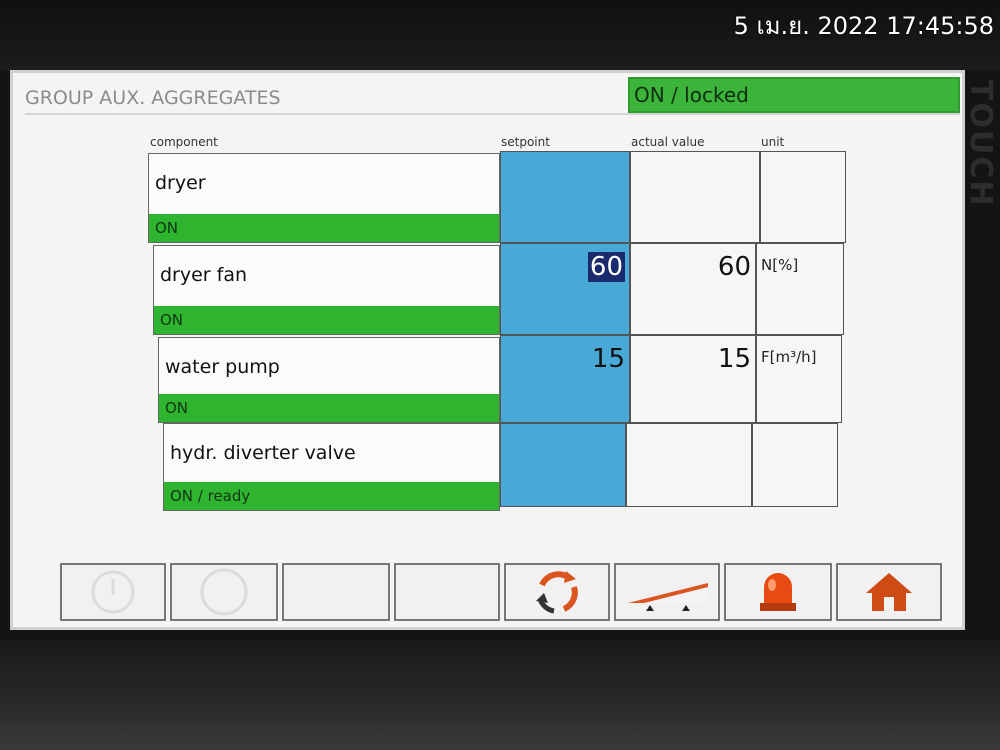 The image size is (1000, 750). I want to click on component-state: ON / ready, so click(331, 496).